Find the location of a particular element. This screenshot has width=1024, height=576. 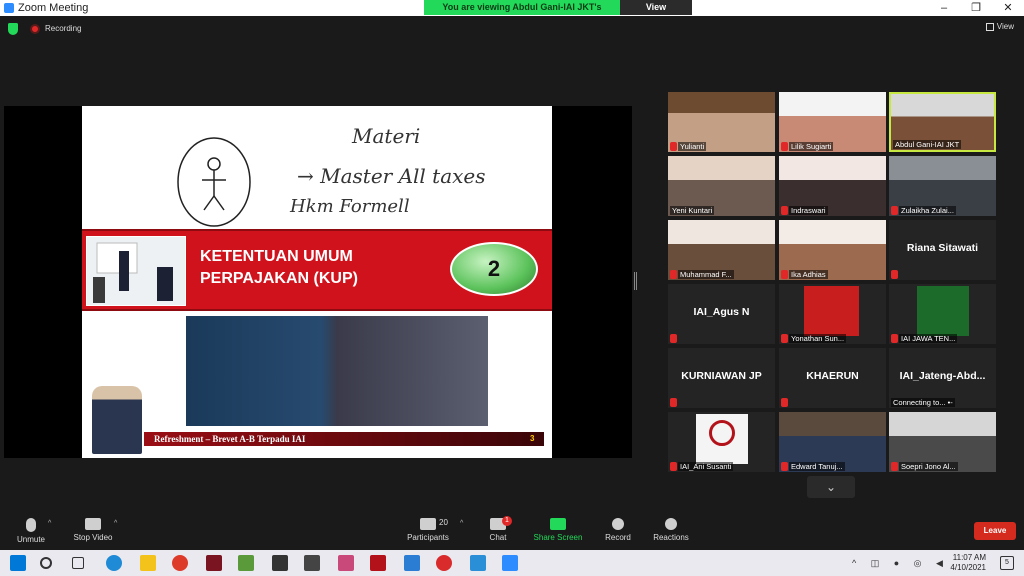

participant-tile-active-speaker: Abdul Gani-IAI JKT is located at coordinates (942, 122).